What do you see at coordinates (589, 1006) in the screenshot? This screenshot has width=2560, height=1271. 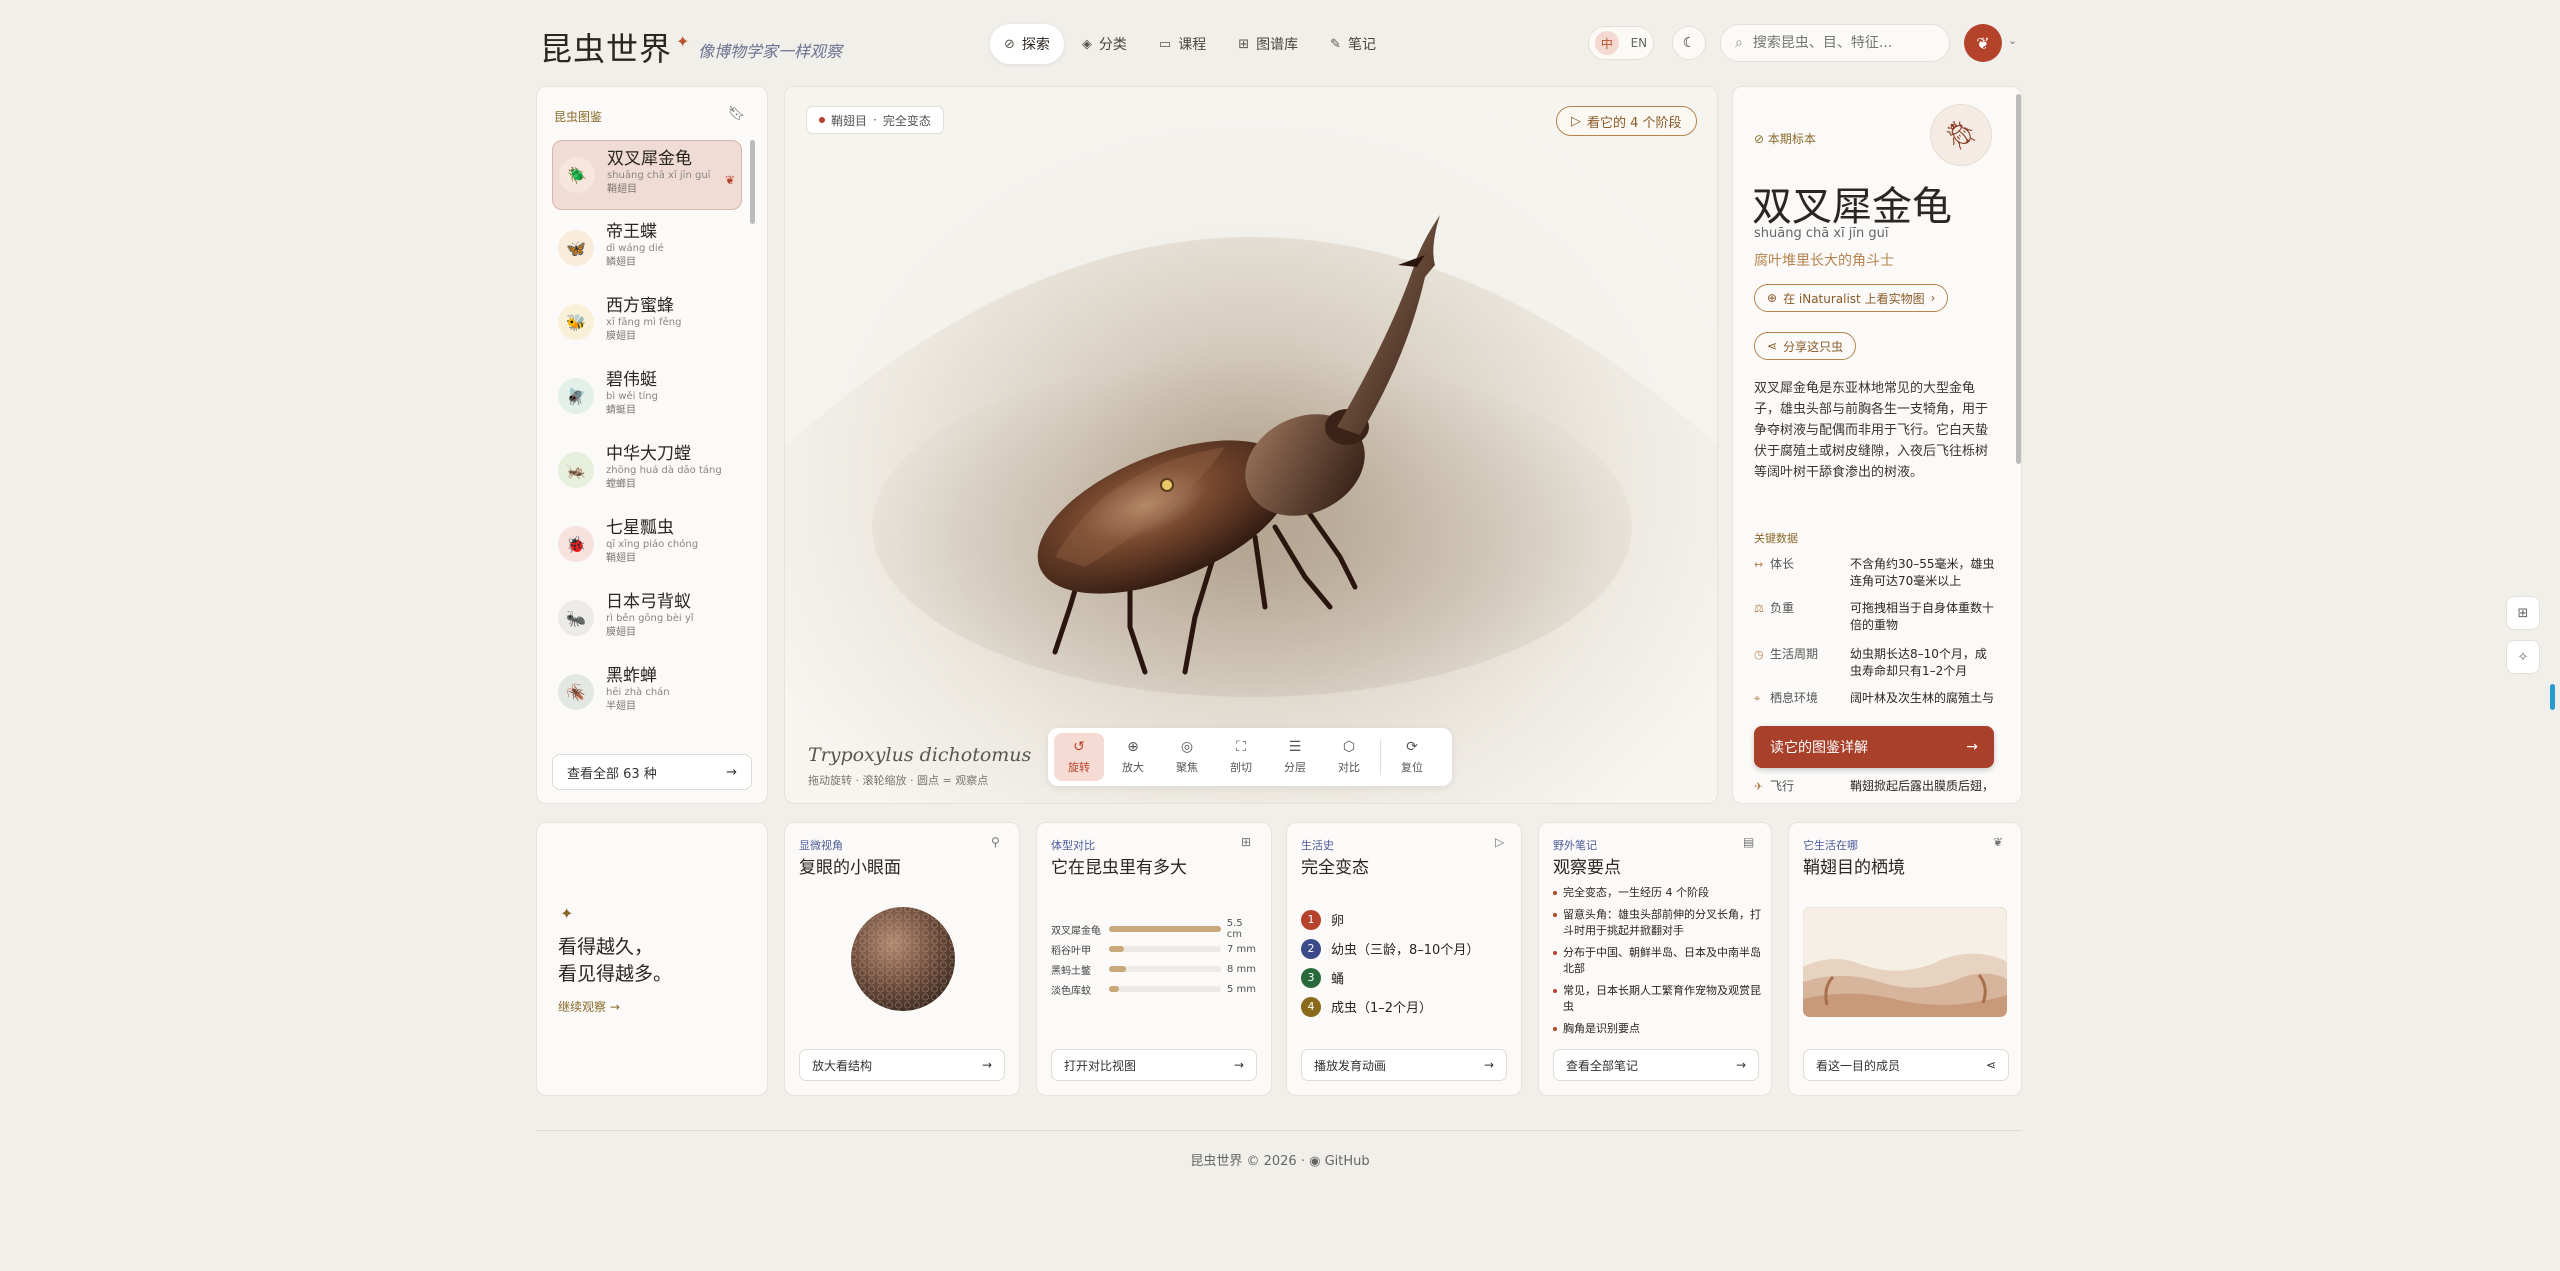 I see `continue-link: 继续观察 →` at bounding box center [589, 1006].